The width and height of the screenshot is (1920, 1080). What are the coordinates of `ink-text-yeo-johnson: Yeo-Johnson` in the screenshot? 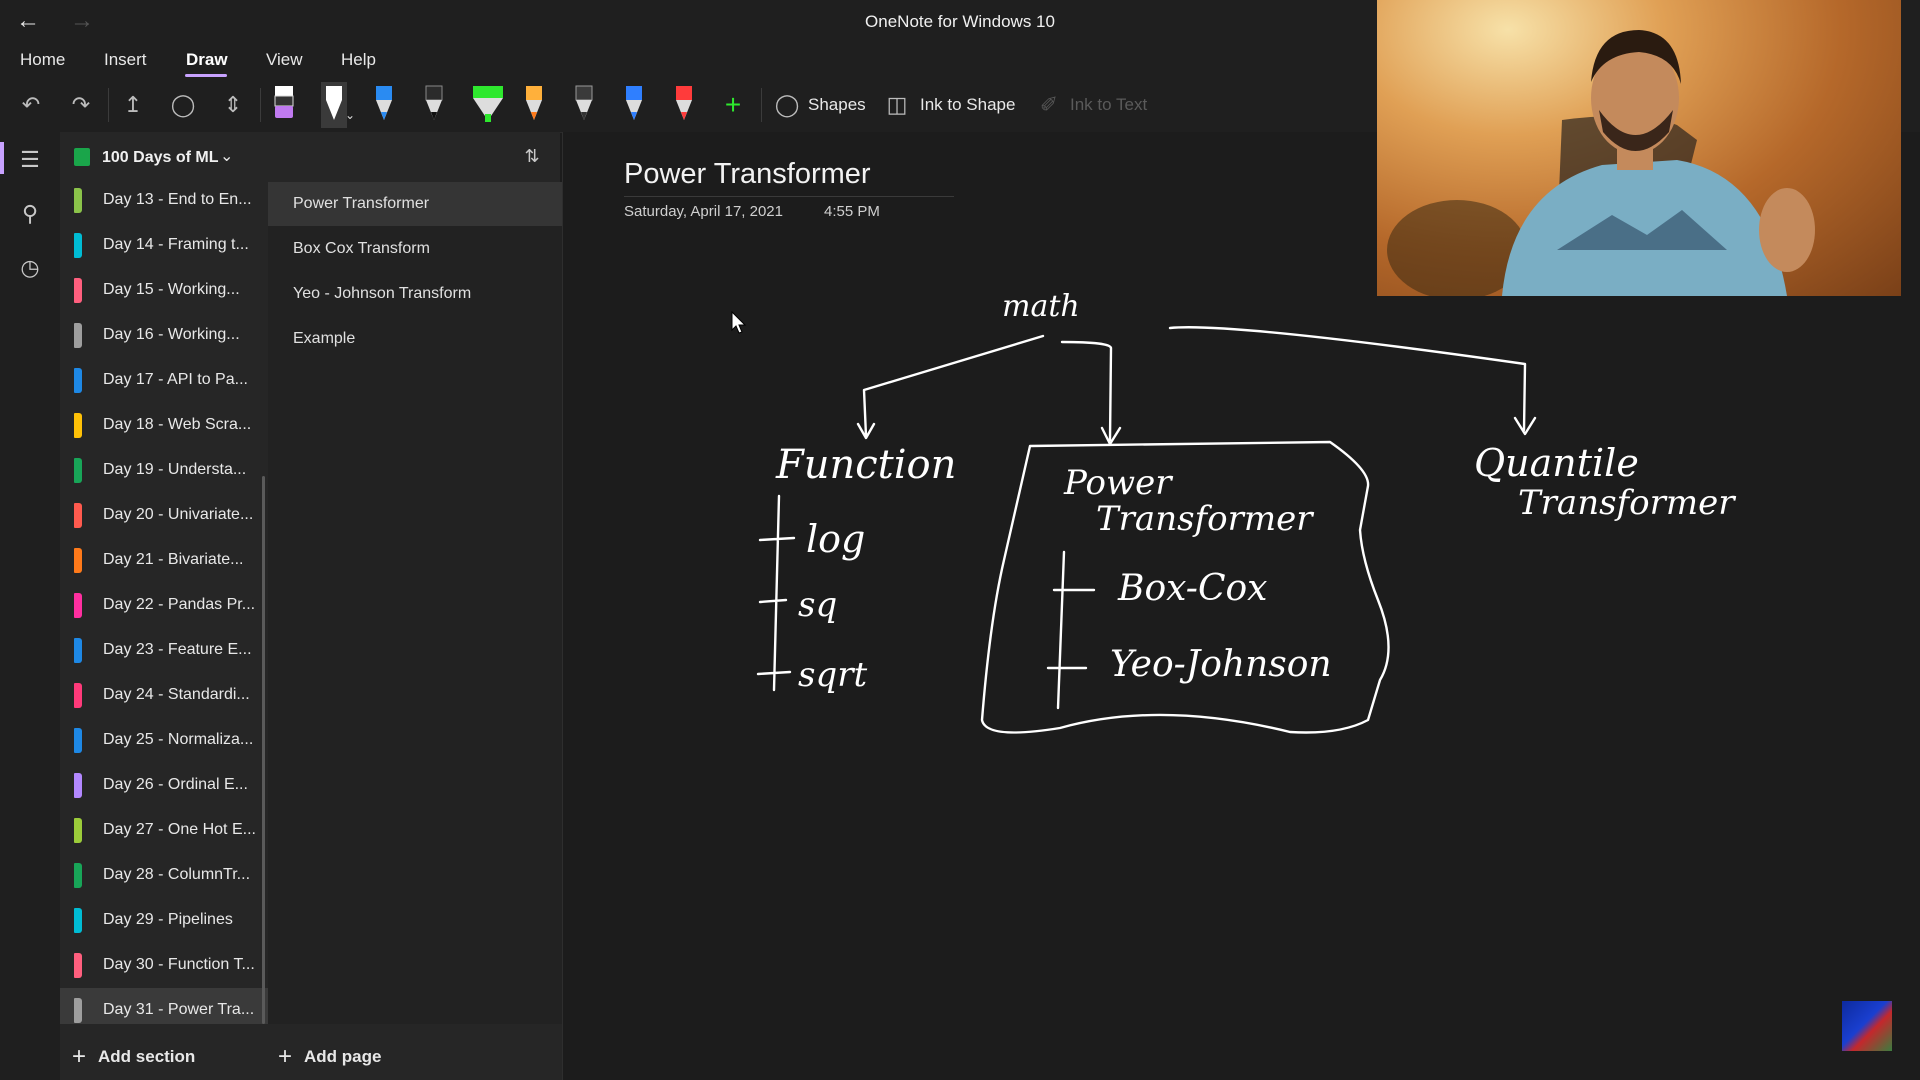 It's located at (1221, 664).